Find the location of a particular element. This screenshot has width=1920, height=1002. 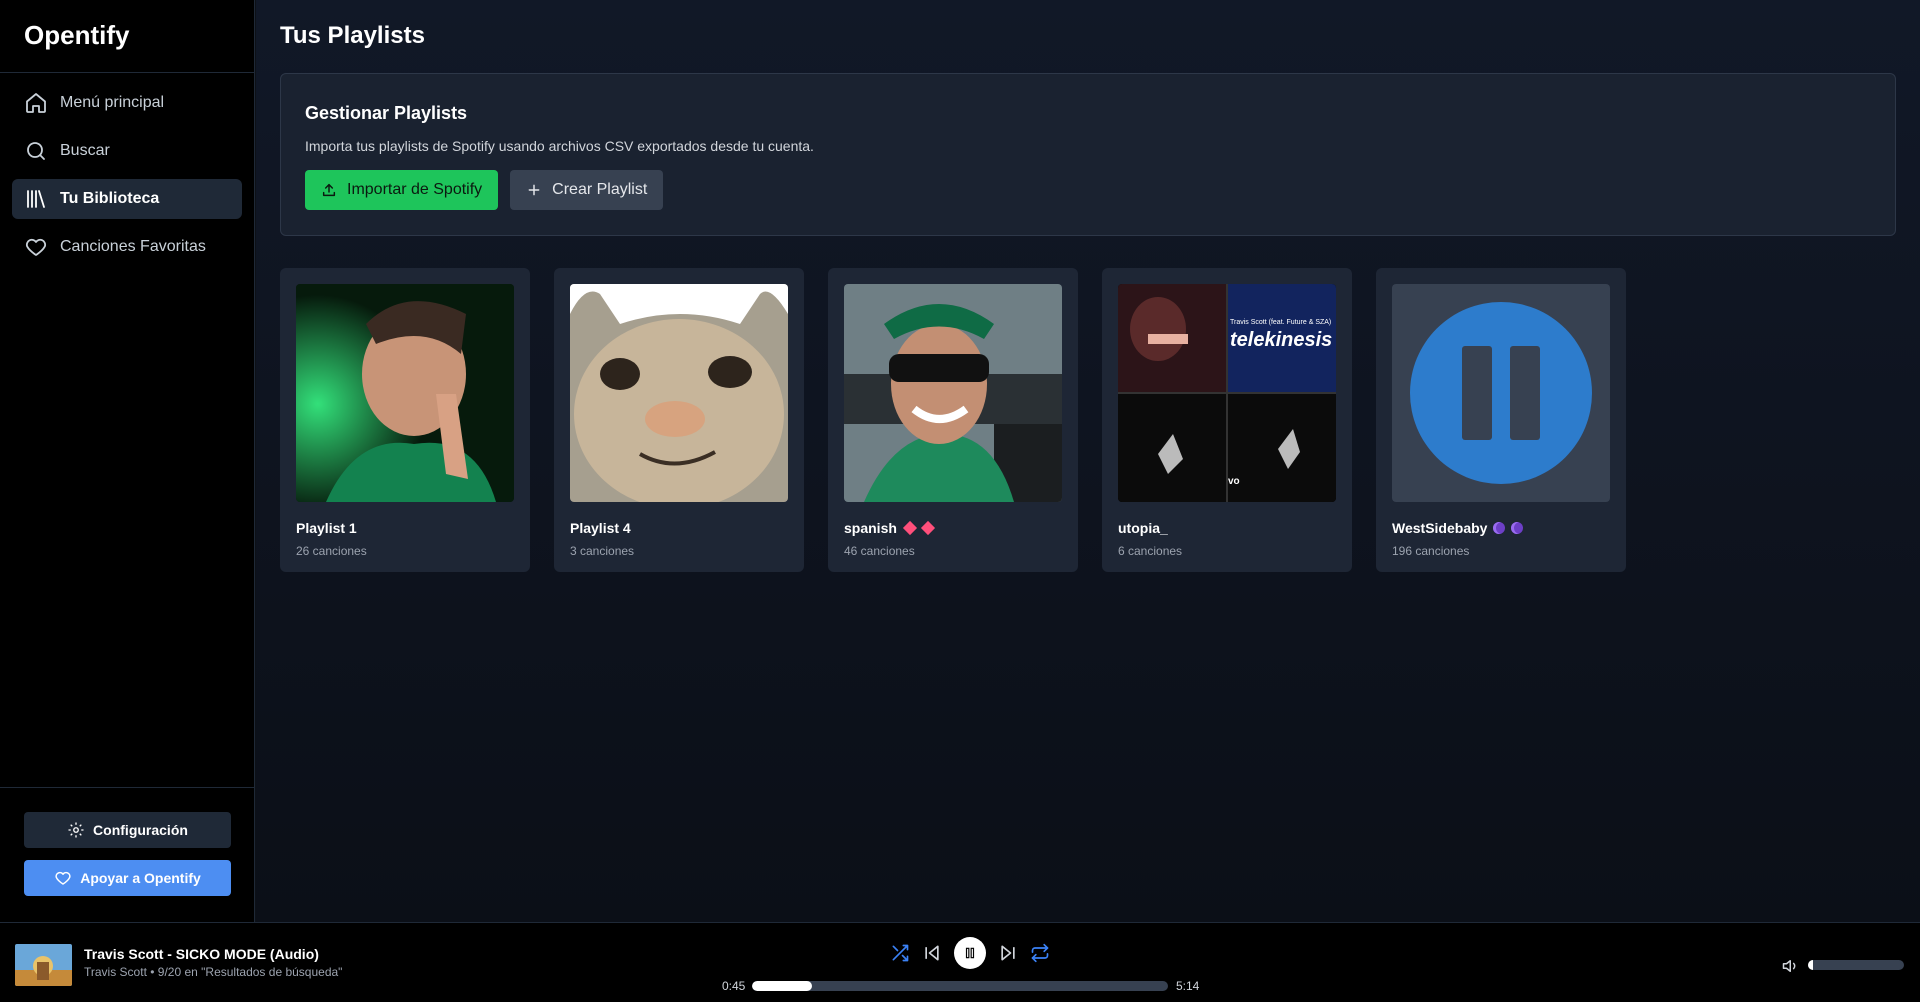

import-spotify-button: Importar de Spotify is located at coordinates (402, 190).